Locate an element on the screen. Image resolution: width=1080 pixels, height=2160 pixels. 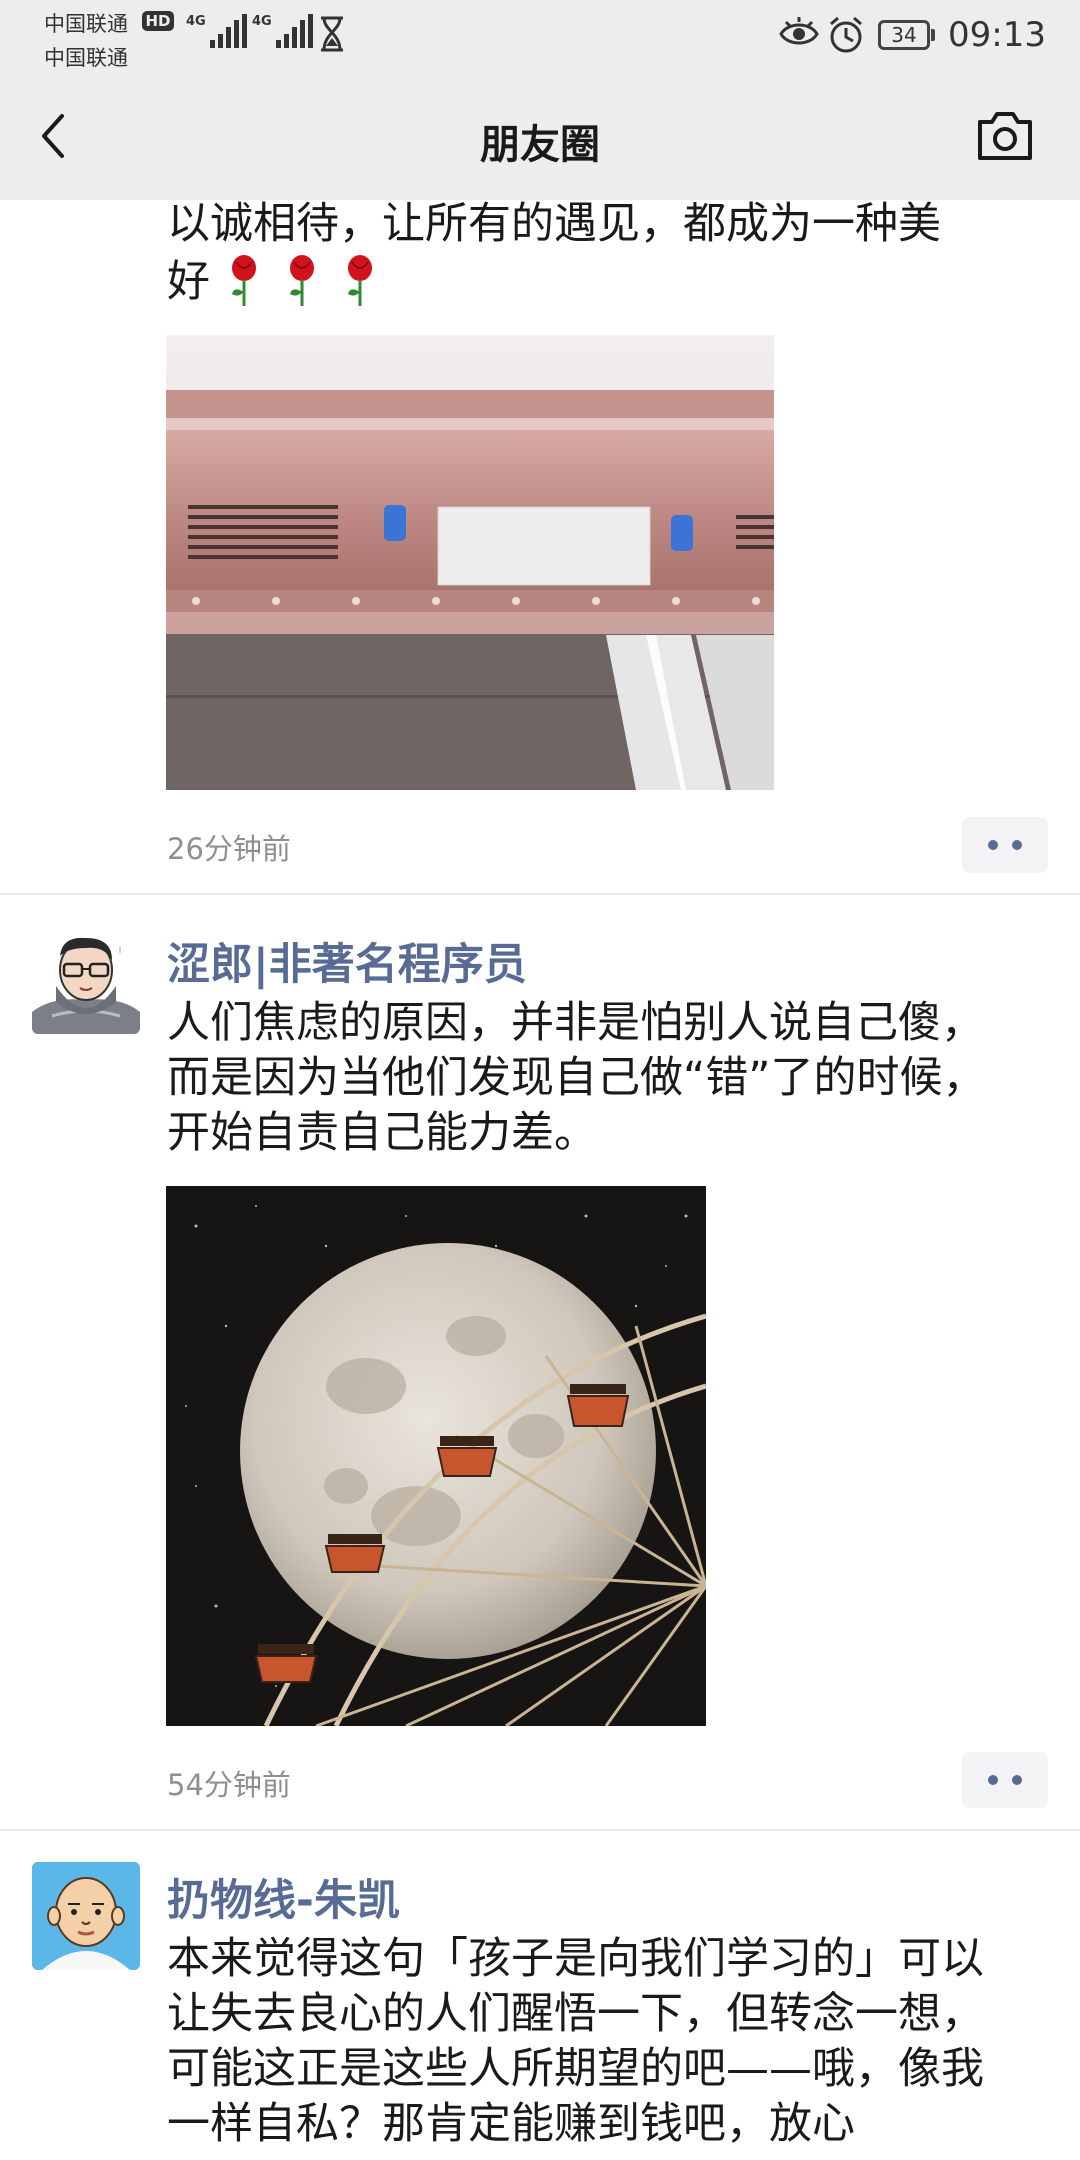
alarm-icon is located at coordinates (846, 34).